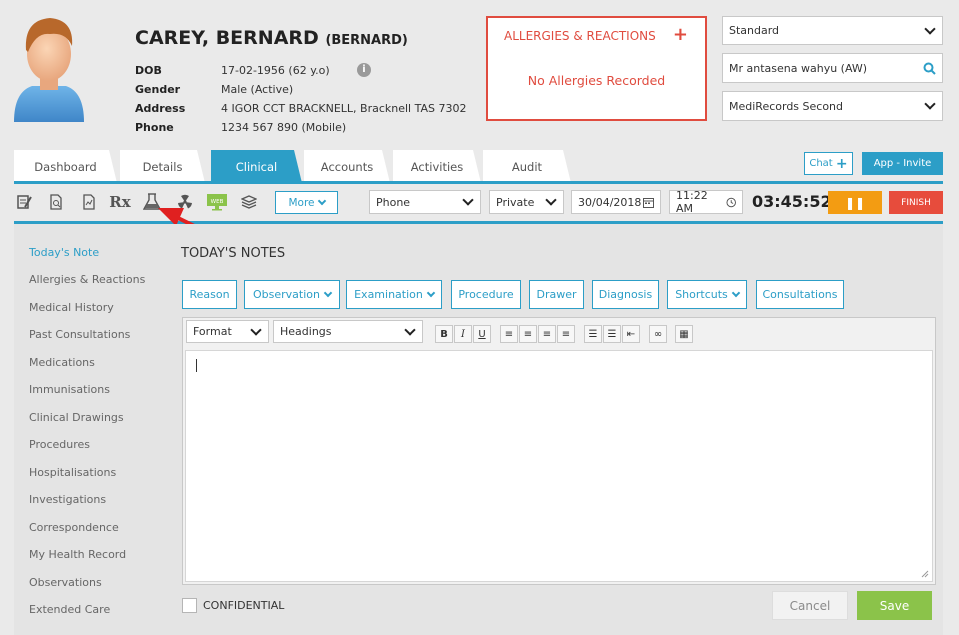 The height and width of the screenshot is (635, 959). Describe the element at coordinates (275, 70) in the screenshot. I see `dob-value: 17-02-1956 (62 y.o)` at that location.